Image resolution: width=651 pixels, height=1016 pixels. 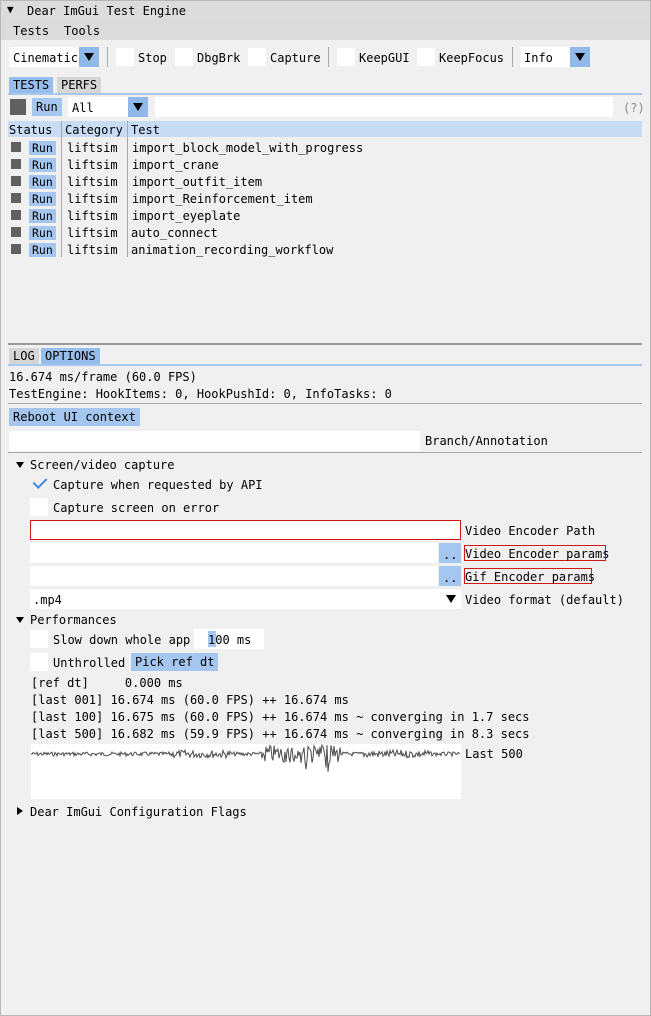 I want to click on run-all-button: Run, so click(x=47, y=107).